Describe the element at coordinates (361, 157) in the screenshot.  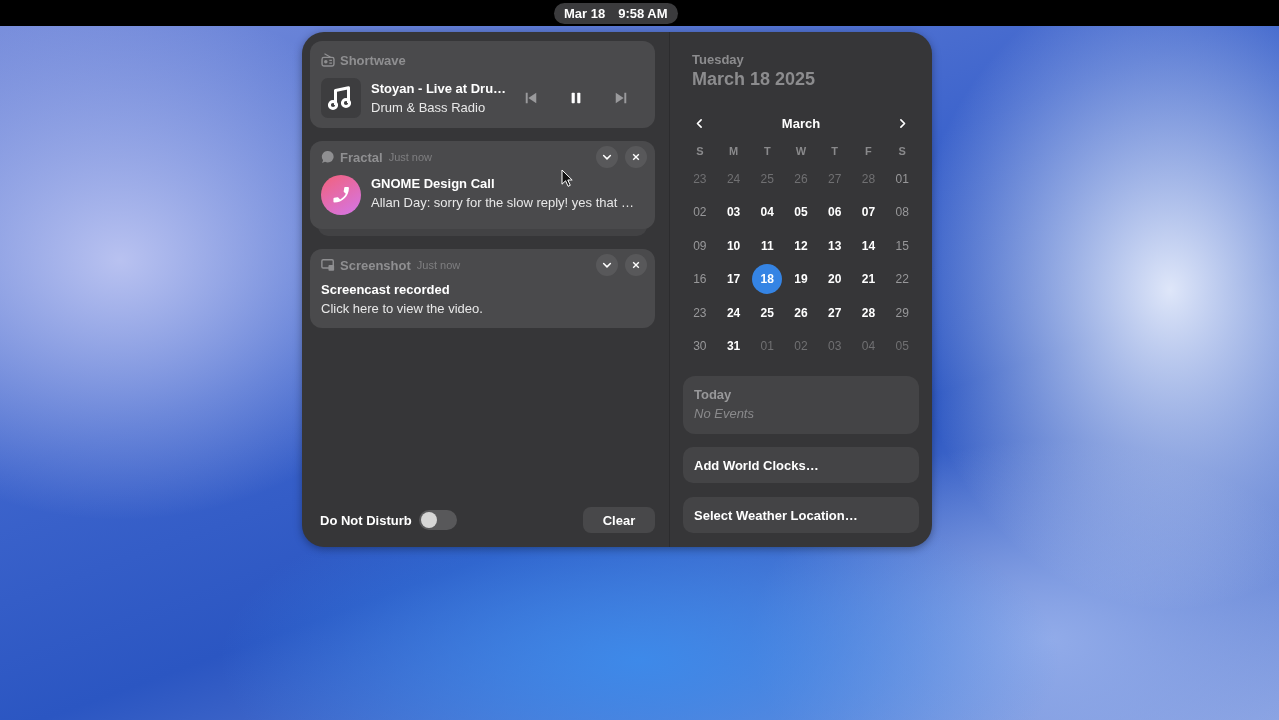
I see `app-name: Fractal` at that location.